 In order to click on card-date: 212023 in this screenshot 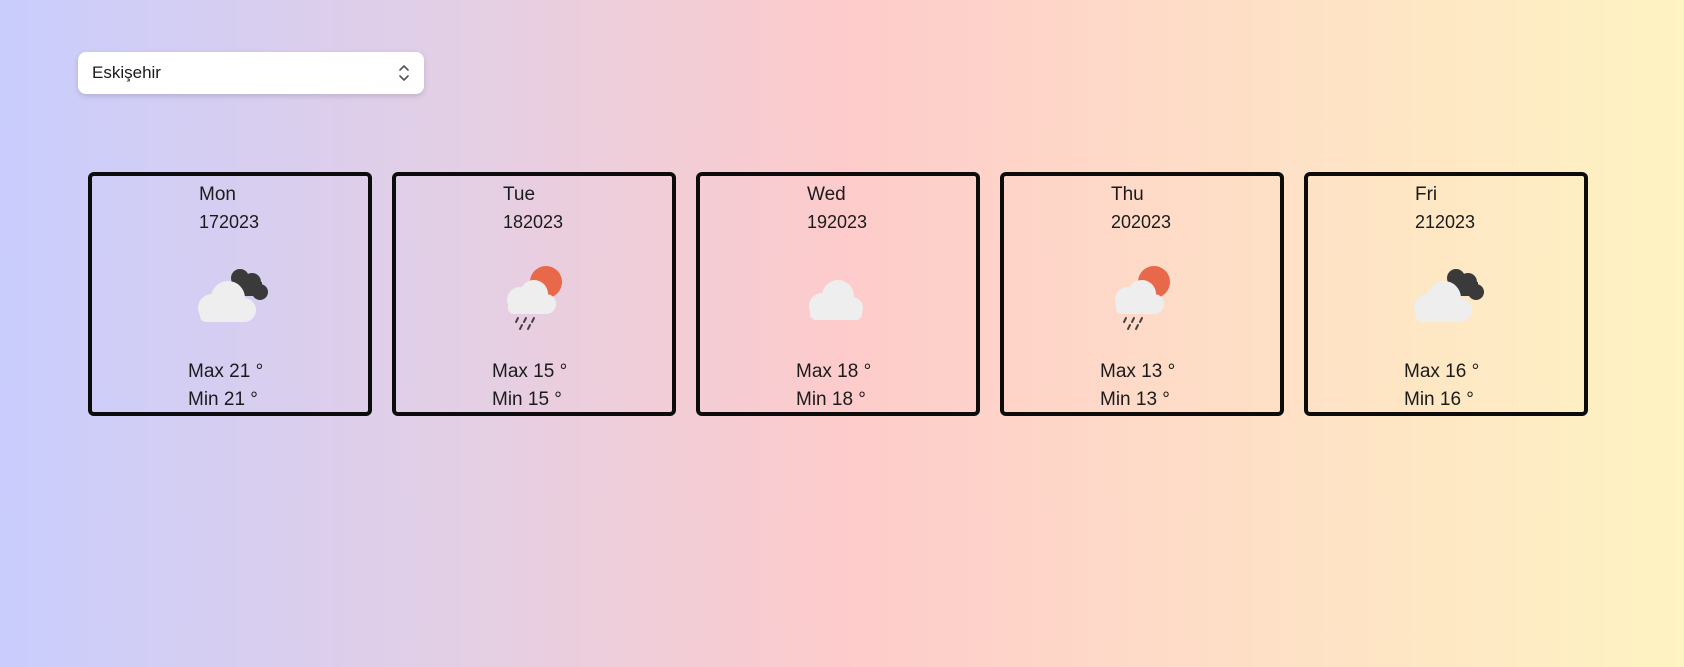, I will do `click(1445, 222)`.